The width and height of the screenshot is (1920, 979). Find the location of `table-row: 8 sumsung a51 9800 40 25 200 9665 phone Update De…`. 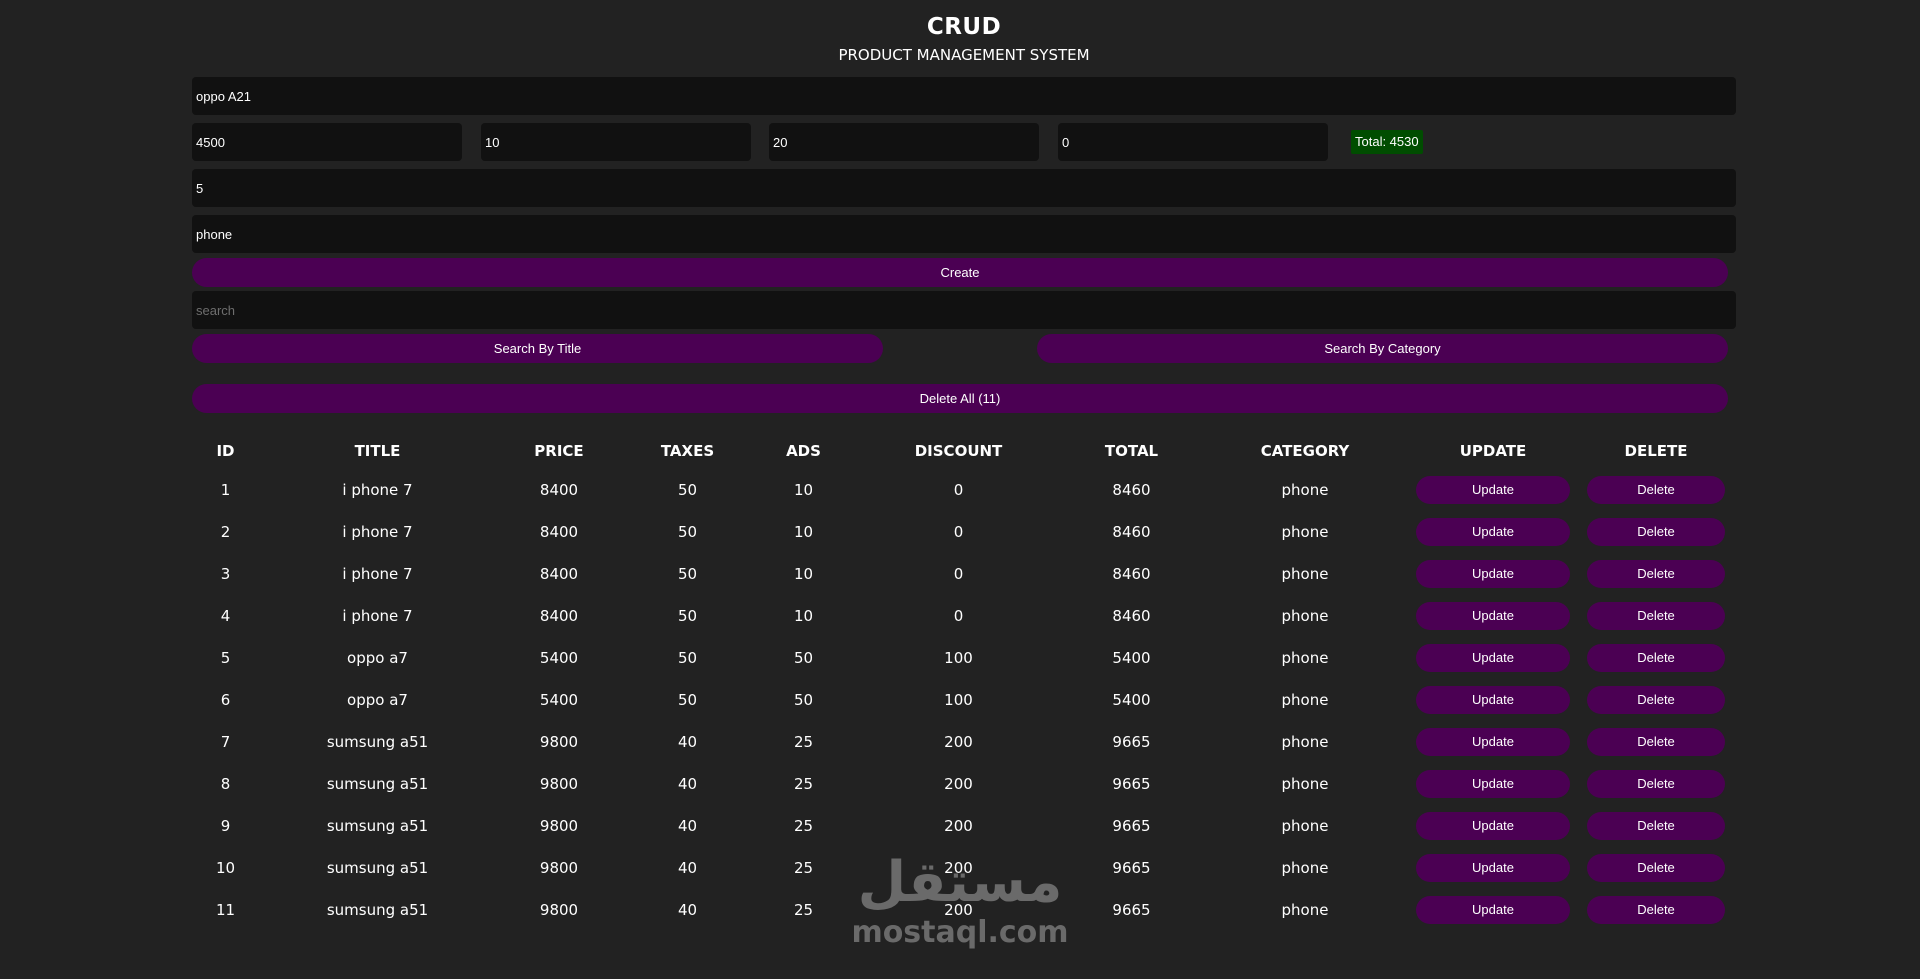

table-row: 8 sumsung a51 9800 40 25 200 9665 phone Update De… is located at coordinates (964, 784).